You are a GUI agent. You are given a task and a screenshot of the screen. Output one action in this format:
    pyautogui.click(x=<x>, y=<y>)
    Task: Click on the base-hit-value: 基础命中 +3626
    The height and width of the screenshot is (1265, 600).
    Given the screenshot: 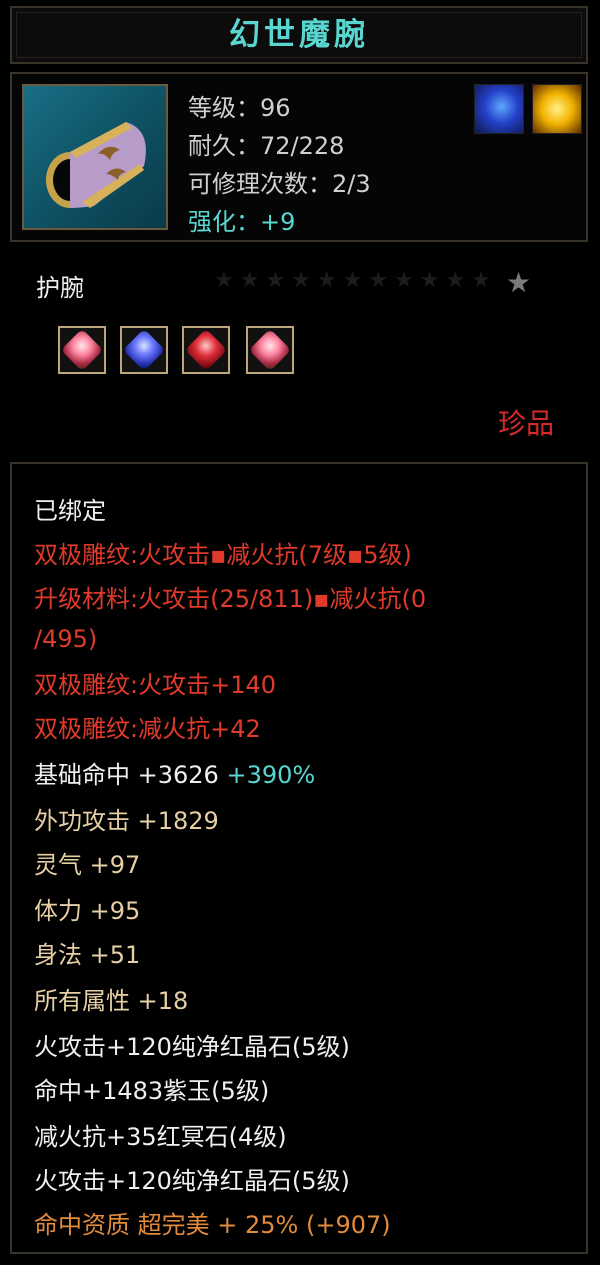 What is the action you would take?
    pyautogui.click(x=126, y=775)
    